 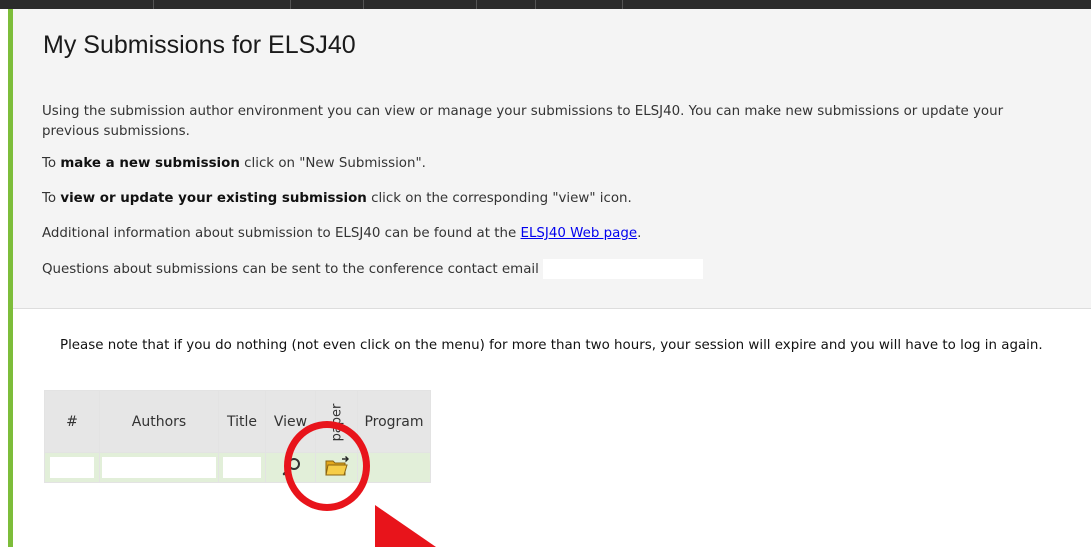 What do you see at coordinates (394, 421) in the screenshot?
I see `col-program-header: Program` at bounding box center [394, 421].